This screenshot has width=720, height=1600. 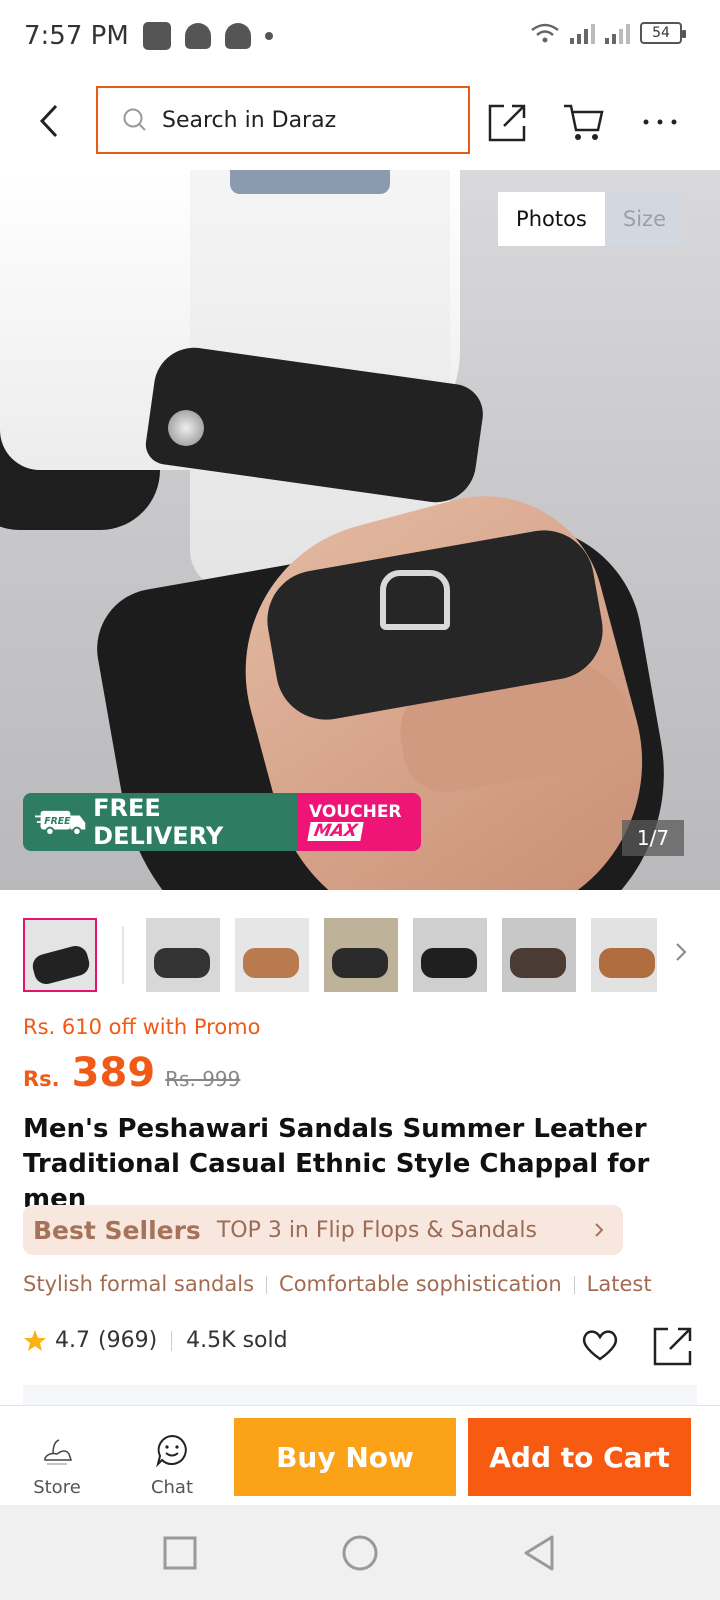 What do you see at coordinates (180, 1553) in the screenshot?
I see `recent-apps-icon` at bounding box center [180, 1553].